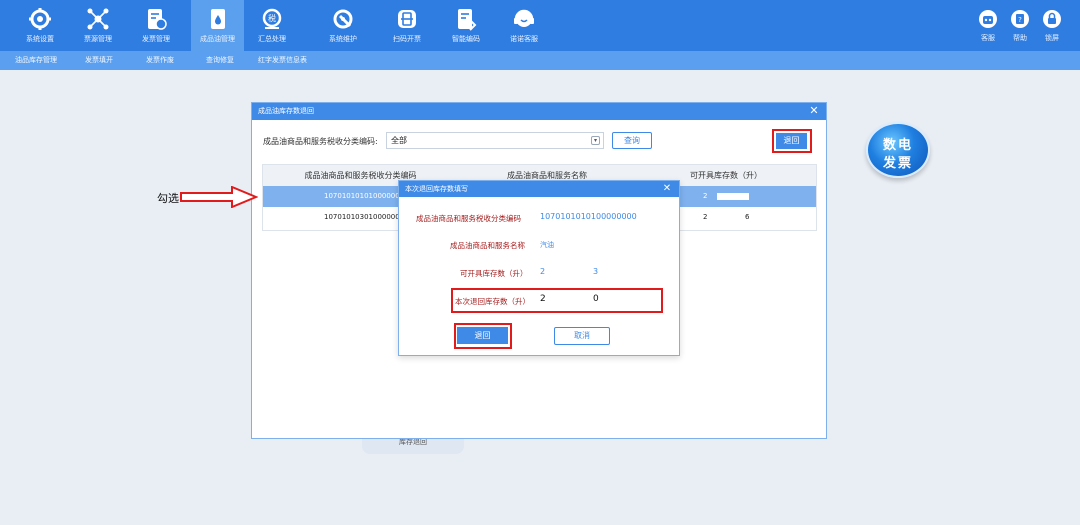 Image resolution: width=1080 pixels, height=525 pixels. I want to click on digital-invoice-badge: 数电 发票, so click(898, 150).